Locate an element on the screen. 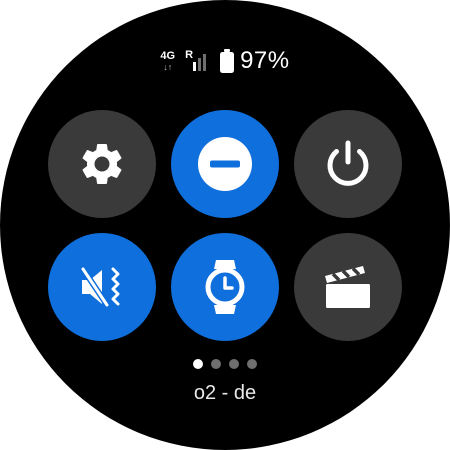 Image resolution: width=450 pixels, height=450 pixels. vibrate-mute-icon is located at coordinates (100, 287).